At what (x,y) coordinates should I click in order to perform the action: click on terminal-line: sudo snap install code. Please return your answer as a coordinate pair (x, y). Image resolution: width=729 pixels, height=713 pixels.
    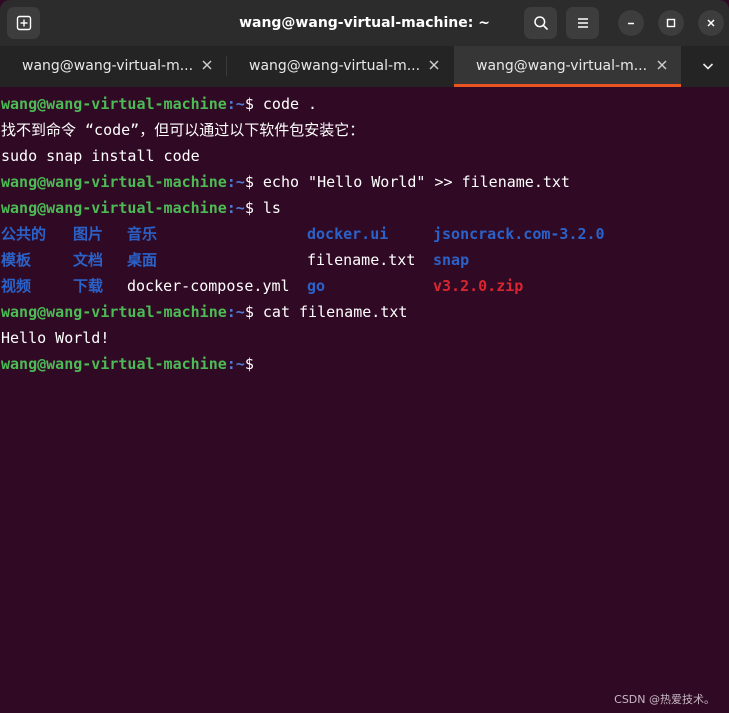
    Looking at the image, I should click on (364, 160).